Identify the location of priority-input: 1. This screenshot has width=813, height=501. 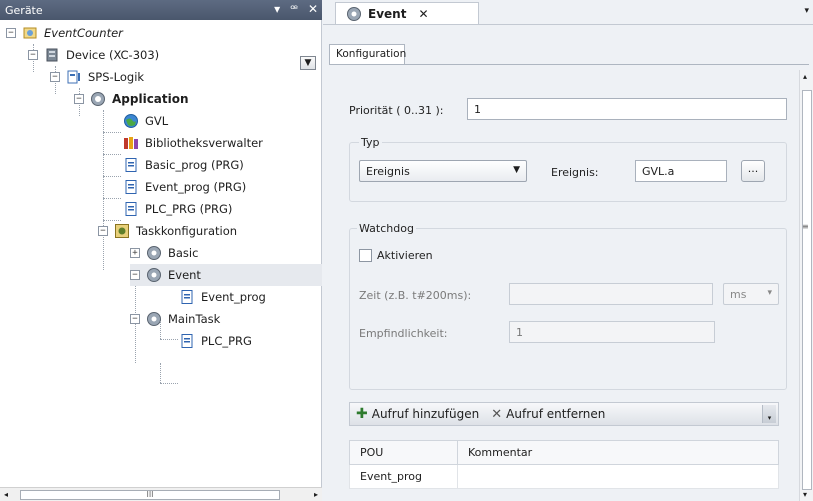
(627, 109).